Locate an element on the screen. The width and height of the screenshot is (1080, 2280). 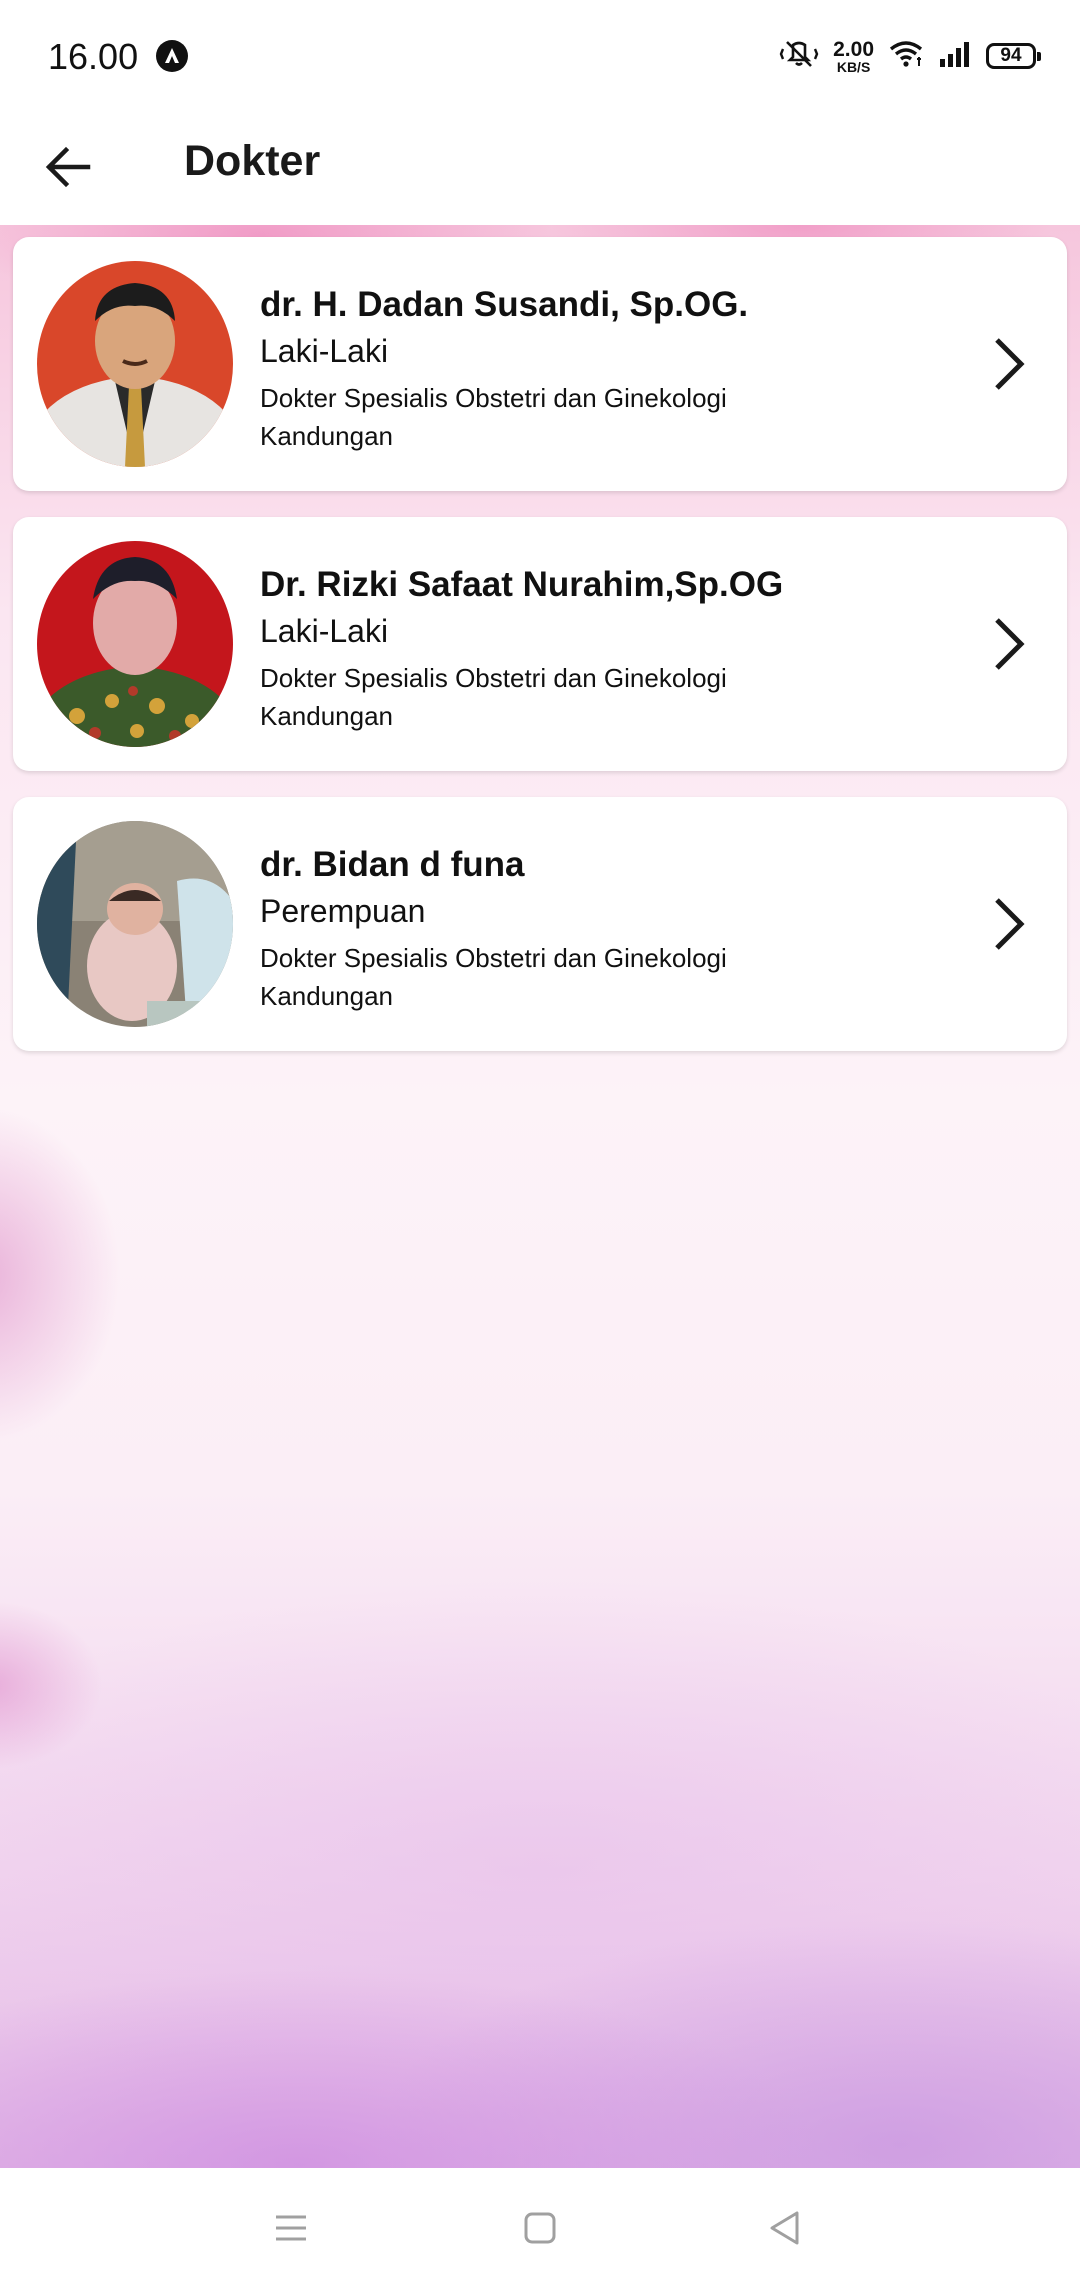
doctor-name: dr. H. Dadan Susandi, Sp.OG. is located at coordinates (504, 304).